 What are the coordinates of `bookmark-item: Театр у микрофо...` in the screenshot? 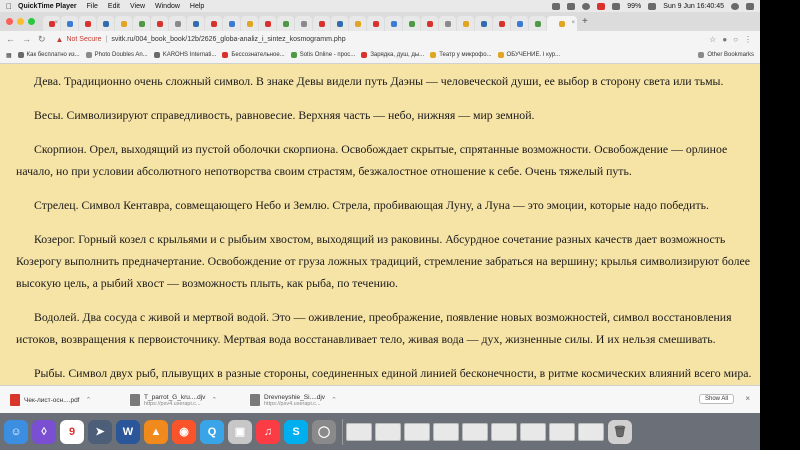 It's located at (461, 55).